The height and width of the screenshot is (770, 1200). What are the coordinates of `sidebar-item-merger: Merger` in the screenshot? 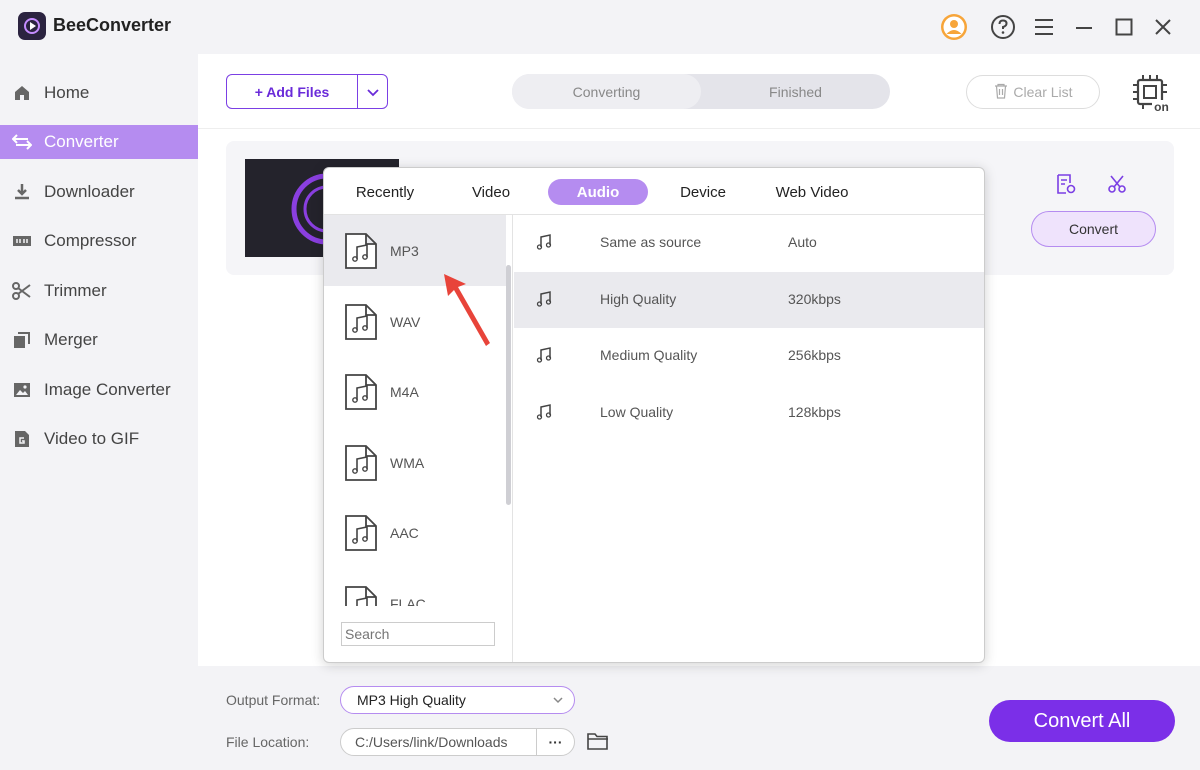 It's located at (99, 340).